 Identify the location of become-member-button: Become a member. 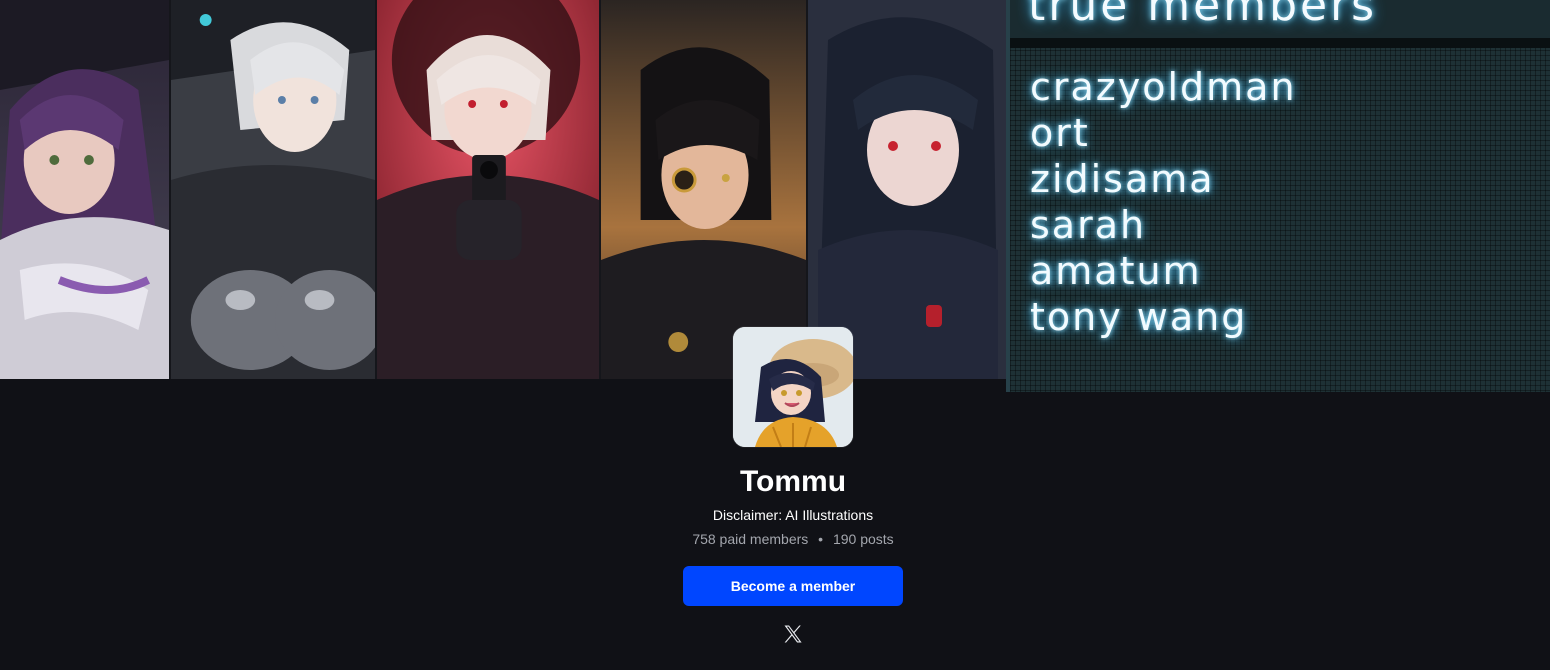
(793, 586).